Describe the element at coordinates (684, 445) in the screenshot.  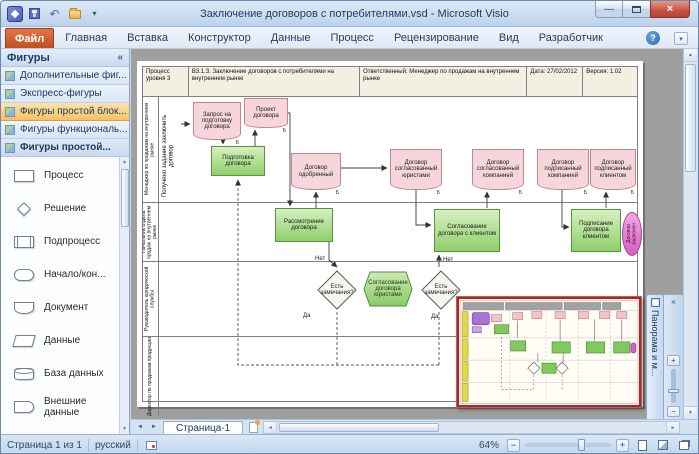
I see `switch-windows-button` at that location.